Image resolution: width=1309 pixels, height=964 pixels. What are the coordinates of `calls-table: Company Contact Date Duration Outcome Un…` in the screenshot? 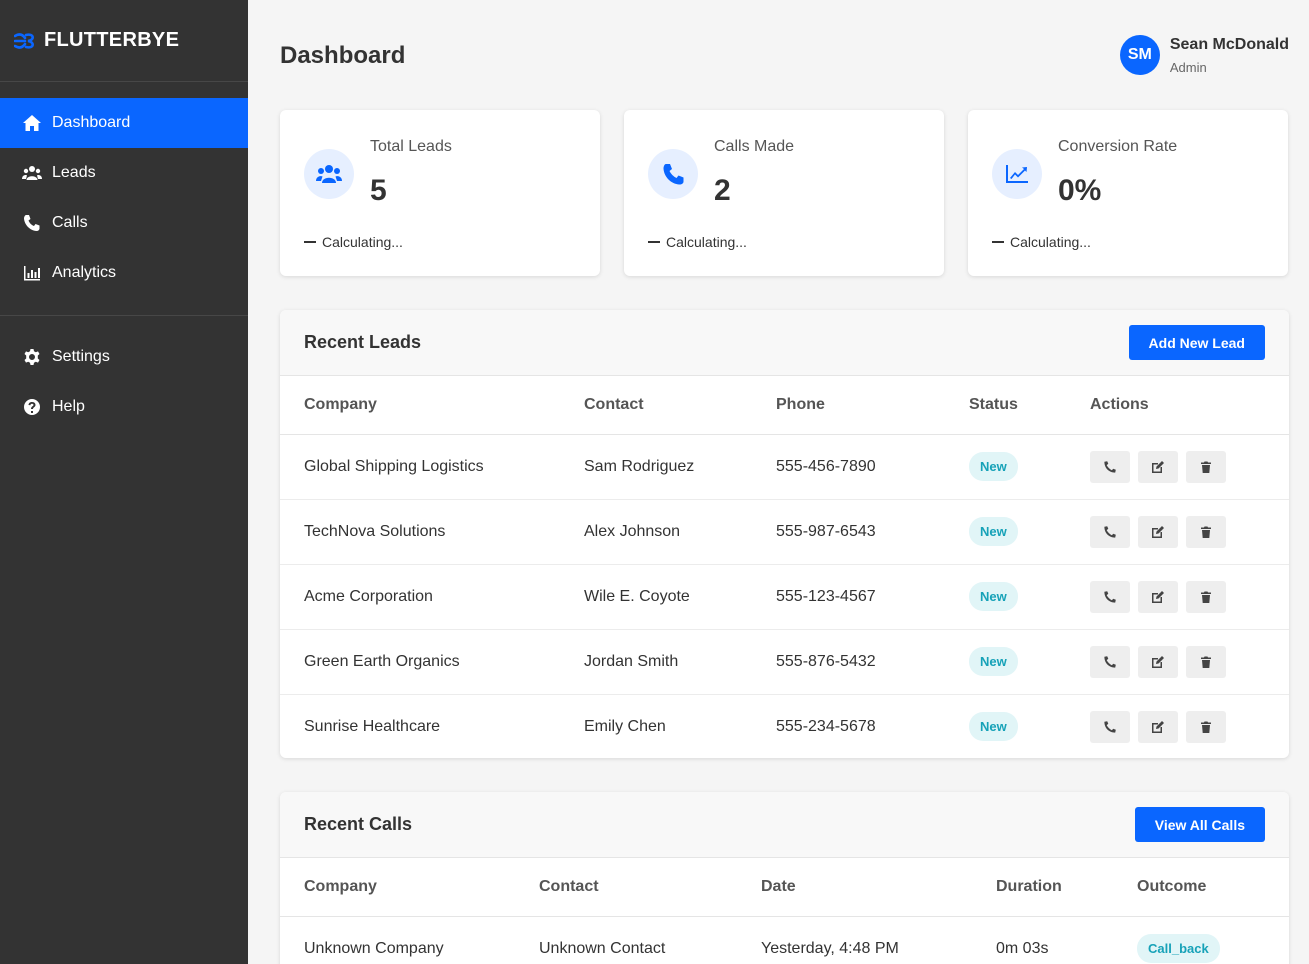 It's located at (784, 911).